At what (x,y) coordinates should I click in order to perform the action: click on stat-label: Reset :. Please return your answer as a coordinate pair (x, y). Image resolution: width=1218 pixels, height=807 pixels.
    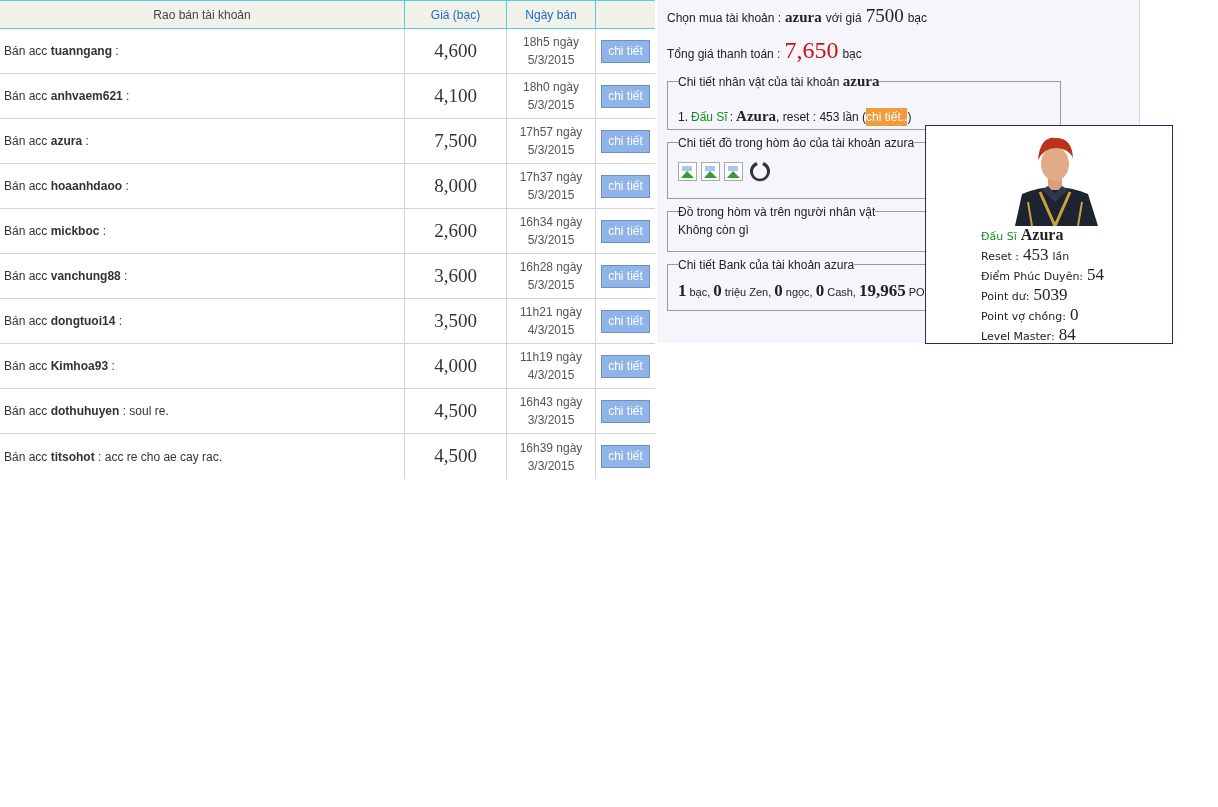
    Looking at the image, I should click on (1000, 257).